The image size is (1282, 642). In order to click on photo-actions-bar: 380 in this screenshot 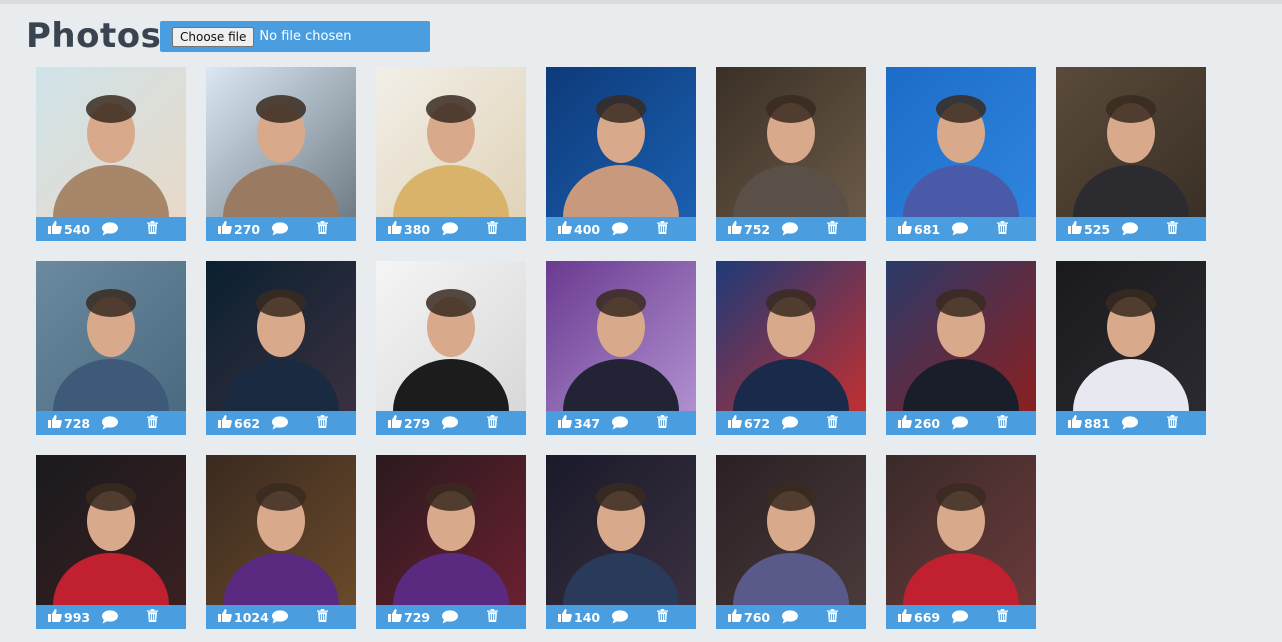, I will do `click(451, 229)`.